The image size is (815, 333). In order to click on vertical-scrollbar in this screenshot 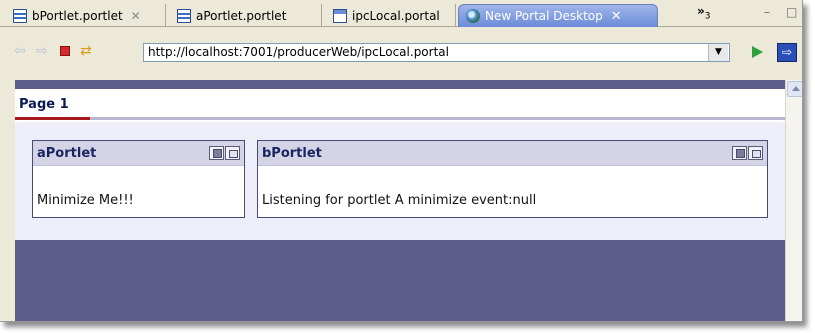, I will do `click(793, 200)`.